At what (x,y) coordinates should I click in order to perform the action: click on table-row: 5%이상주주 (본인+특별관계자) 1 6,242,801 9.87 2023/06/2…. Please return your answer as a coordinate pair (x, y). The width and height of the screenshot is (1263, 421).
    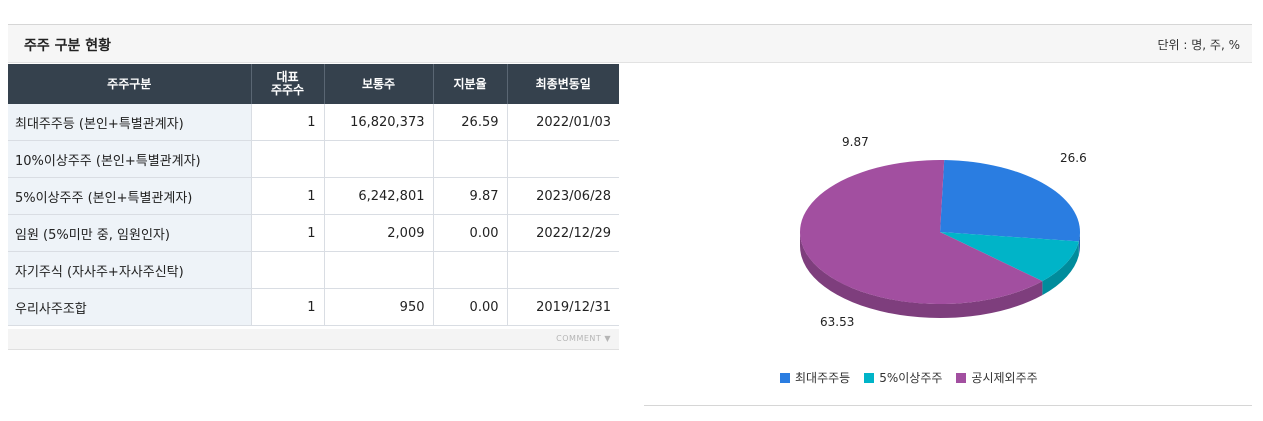
    Looking at the image, I should click on (313, 196).